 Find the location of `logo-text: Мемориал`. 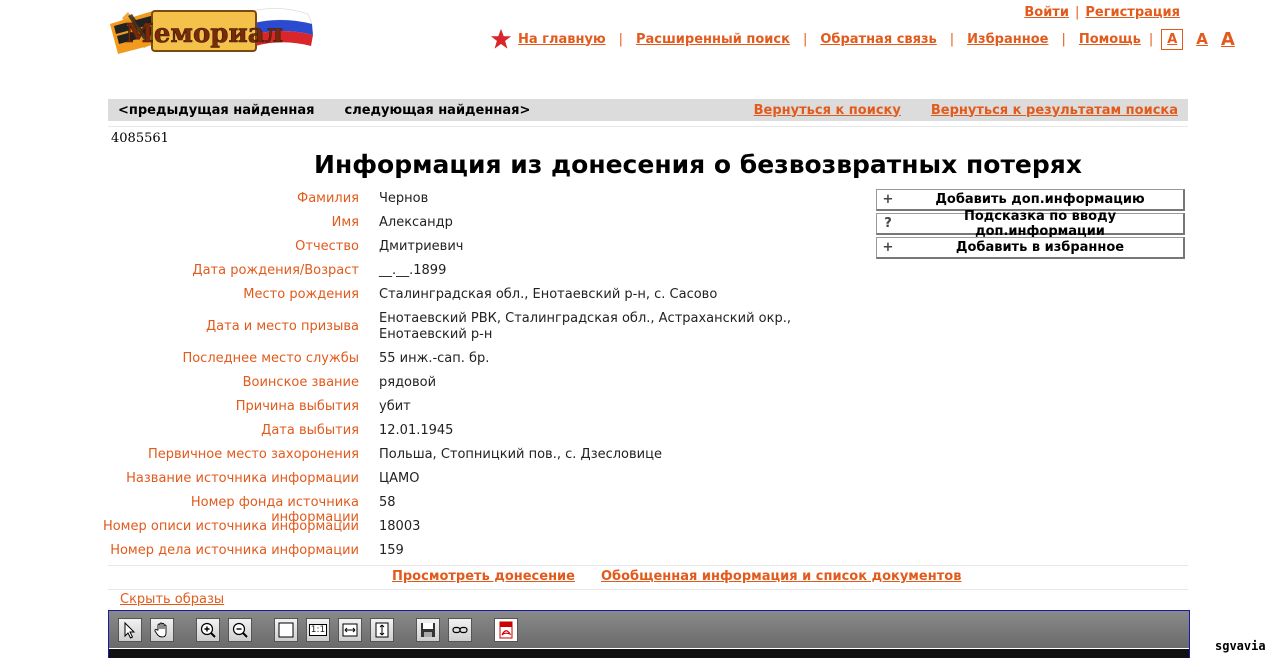

logo-text: Мемориал is located at coordinates (204, 34).